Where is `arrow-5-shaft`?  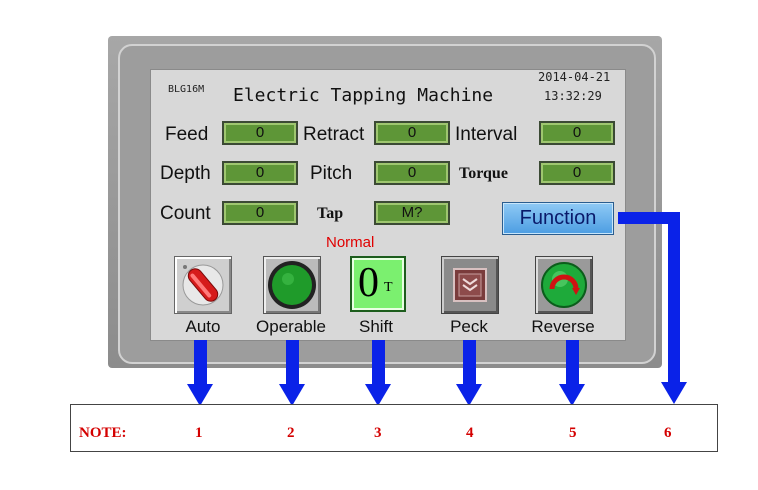
arrow-5-shaft is located at coordinates (572, 363).